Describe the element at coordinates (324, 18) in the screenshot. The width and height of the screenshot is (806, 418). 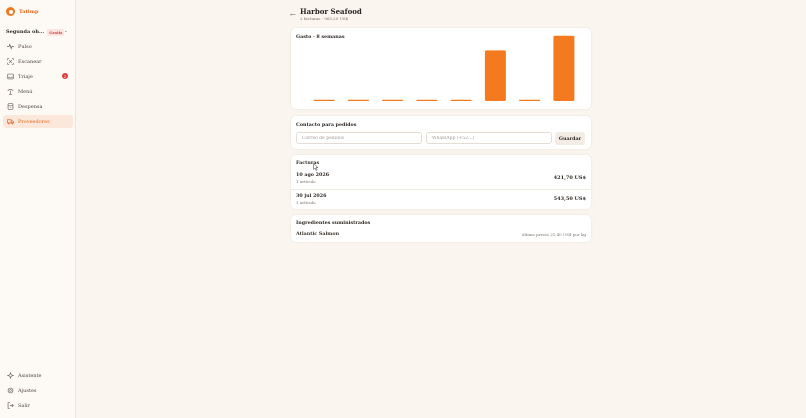
I see `page-subtitle: 2 facturas · 965,20 US$` at that location.